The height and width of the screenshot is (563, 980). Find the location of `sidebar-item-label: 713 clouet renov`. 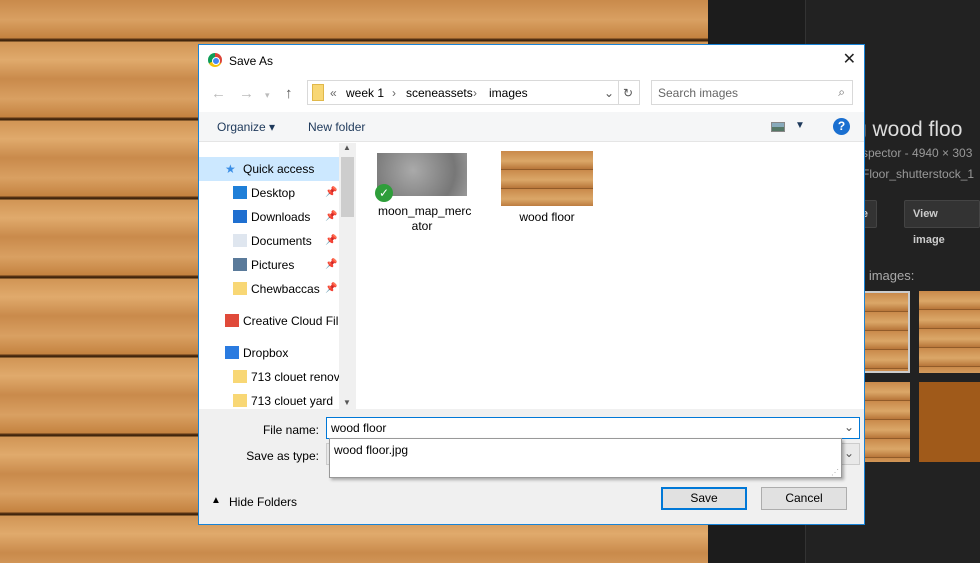

sidebar-item-label: 713 clouet renov is located at coordinates (295, 377).